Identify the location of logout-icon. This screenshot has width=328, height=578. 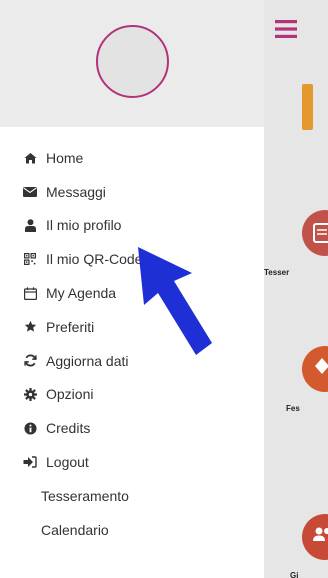
(30, 462).